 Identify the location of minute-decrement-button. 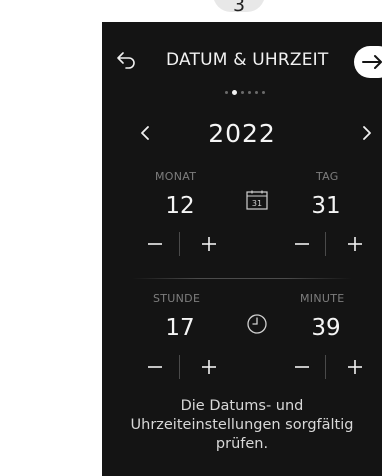
(302, 367).